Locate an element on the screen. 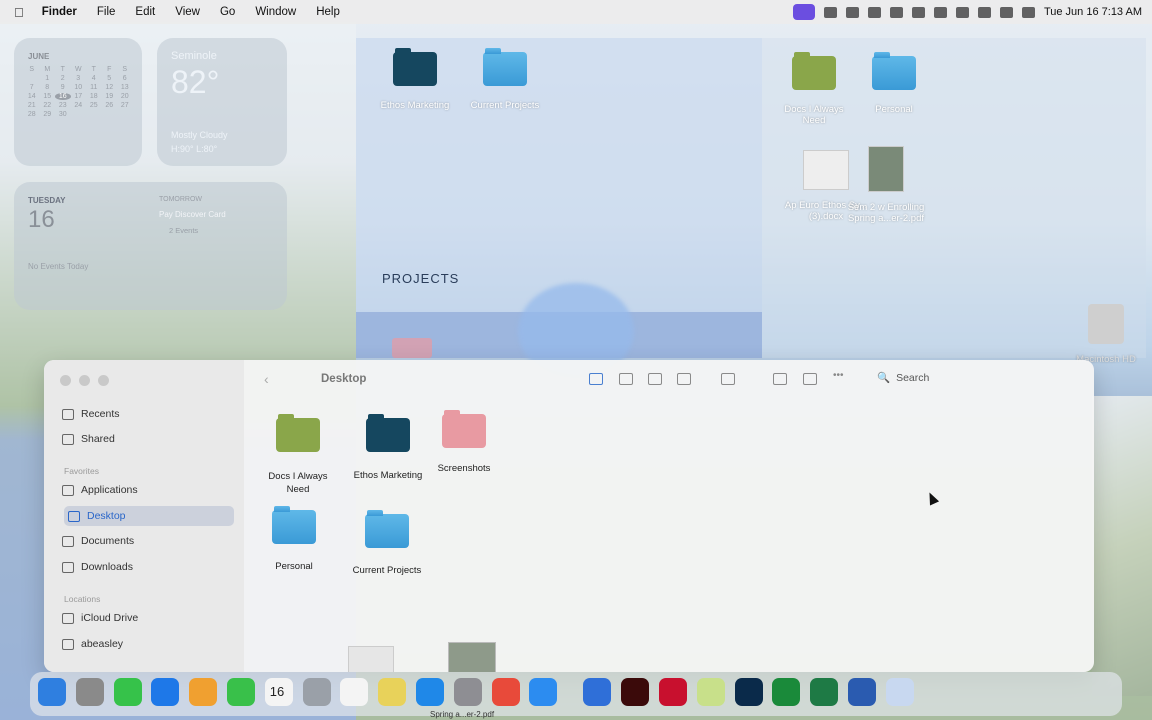 This screenshot has width=1152, height=720. group-icon is located at coordinates (728, 379).